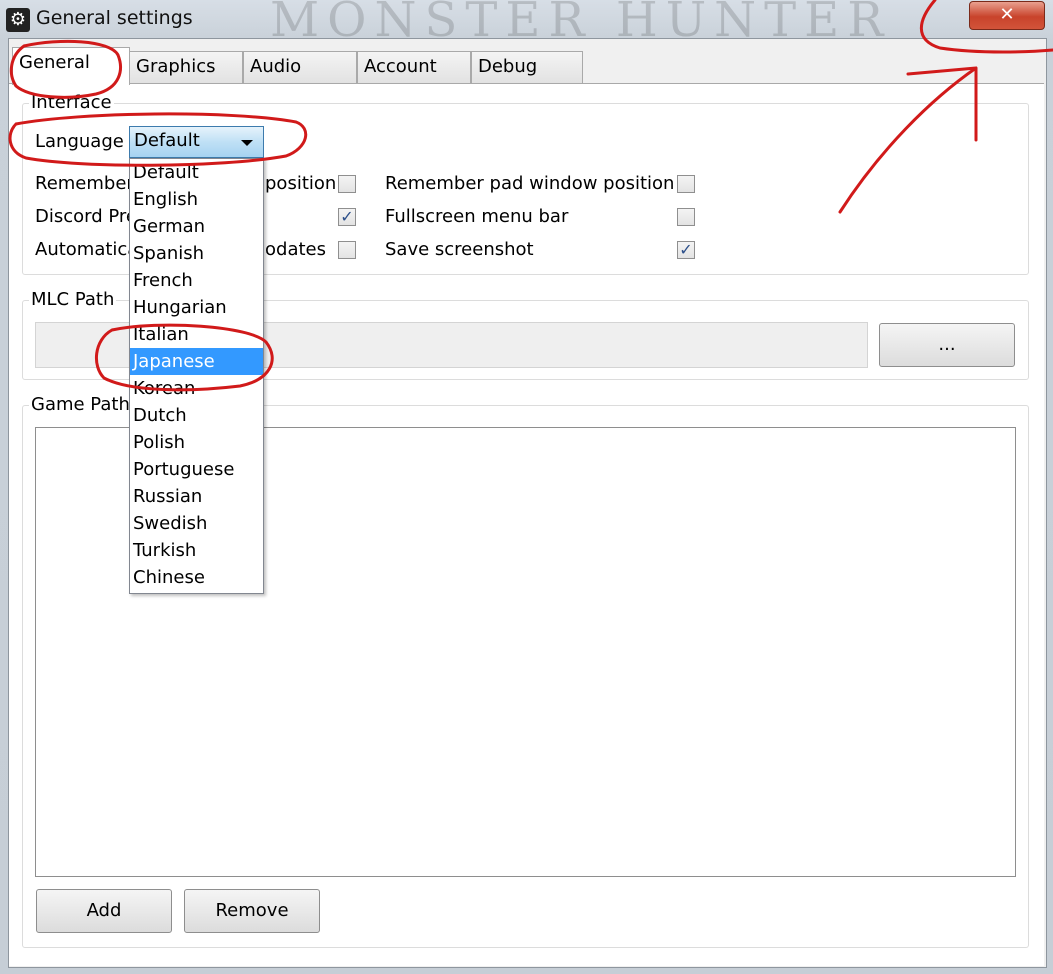 The image size is (1053, 974). I want to click on option-label-auto-updates: Automatica, so click(87, 249).